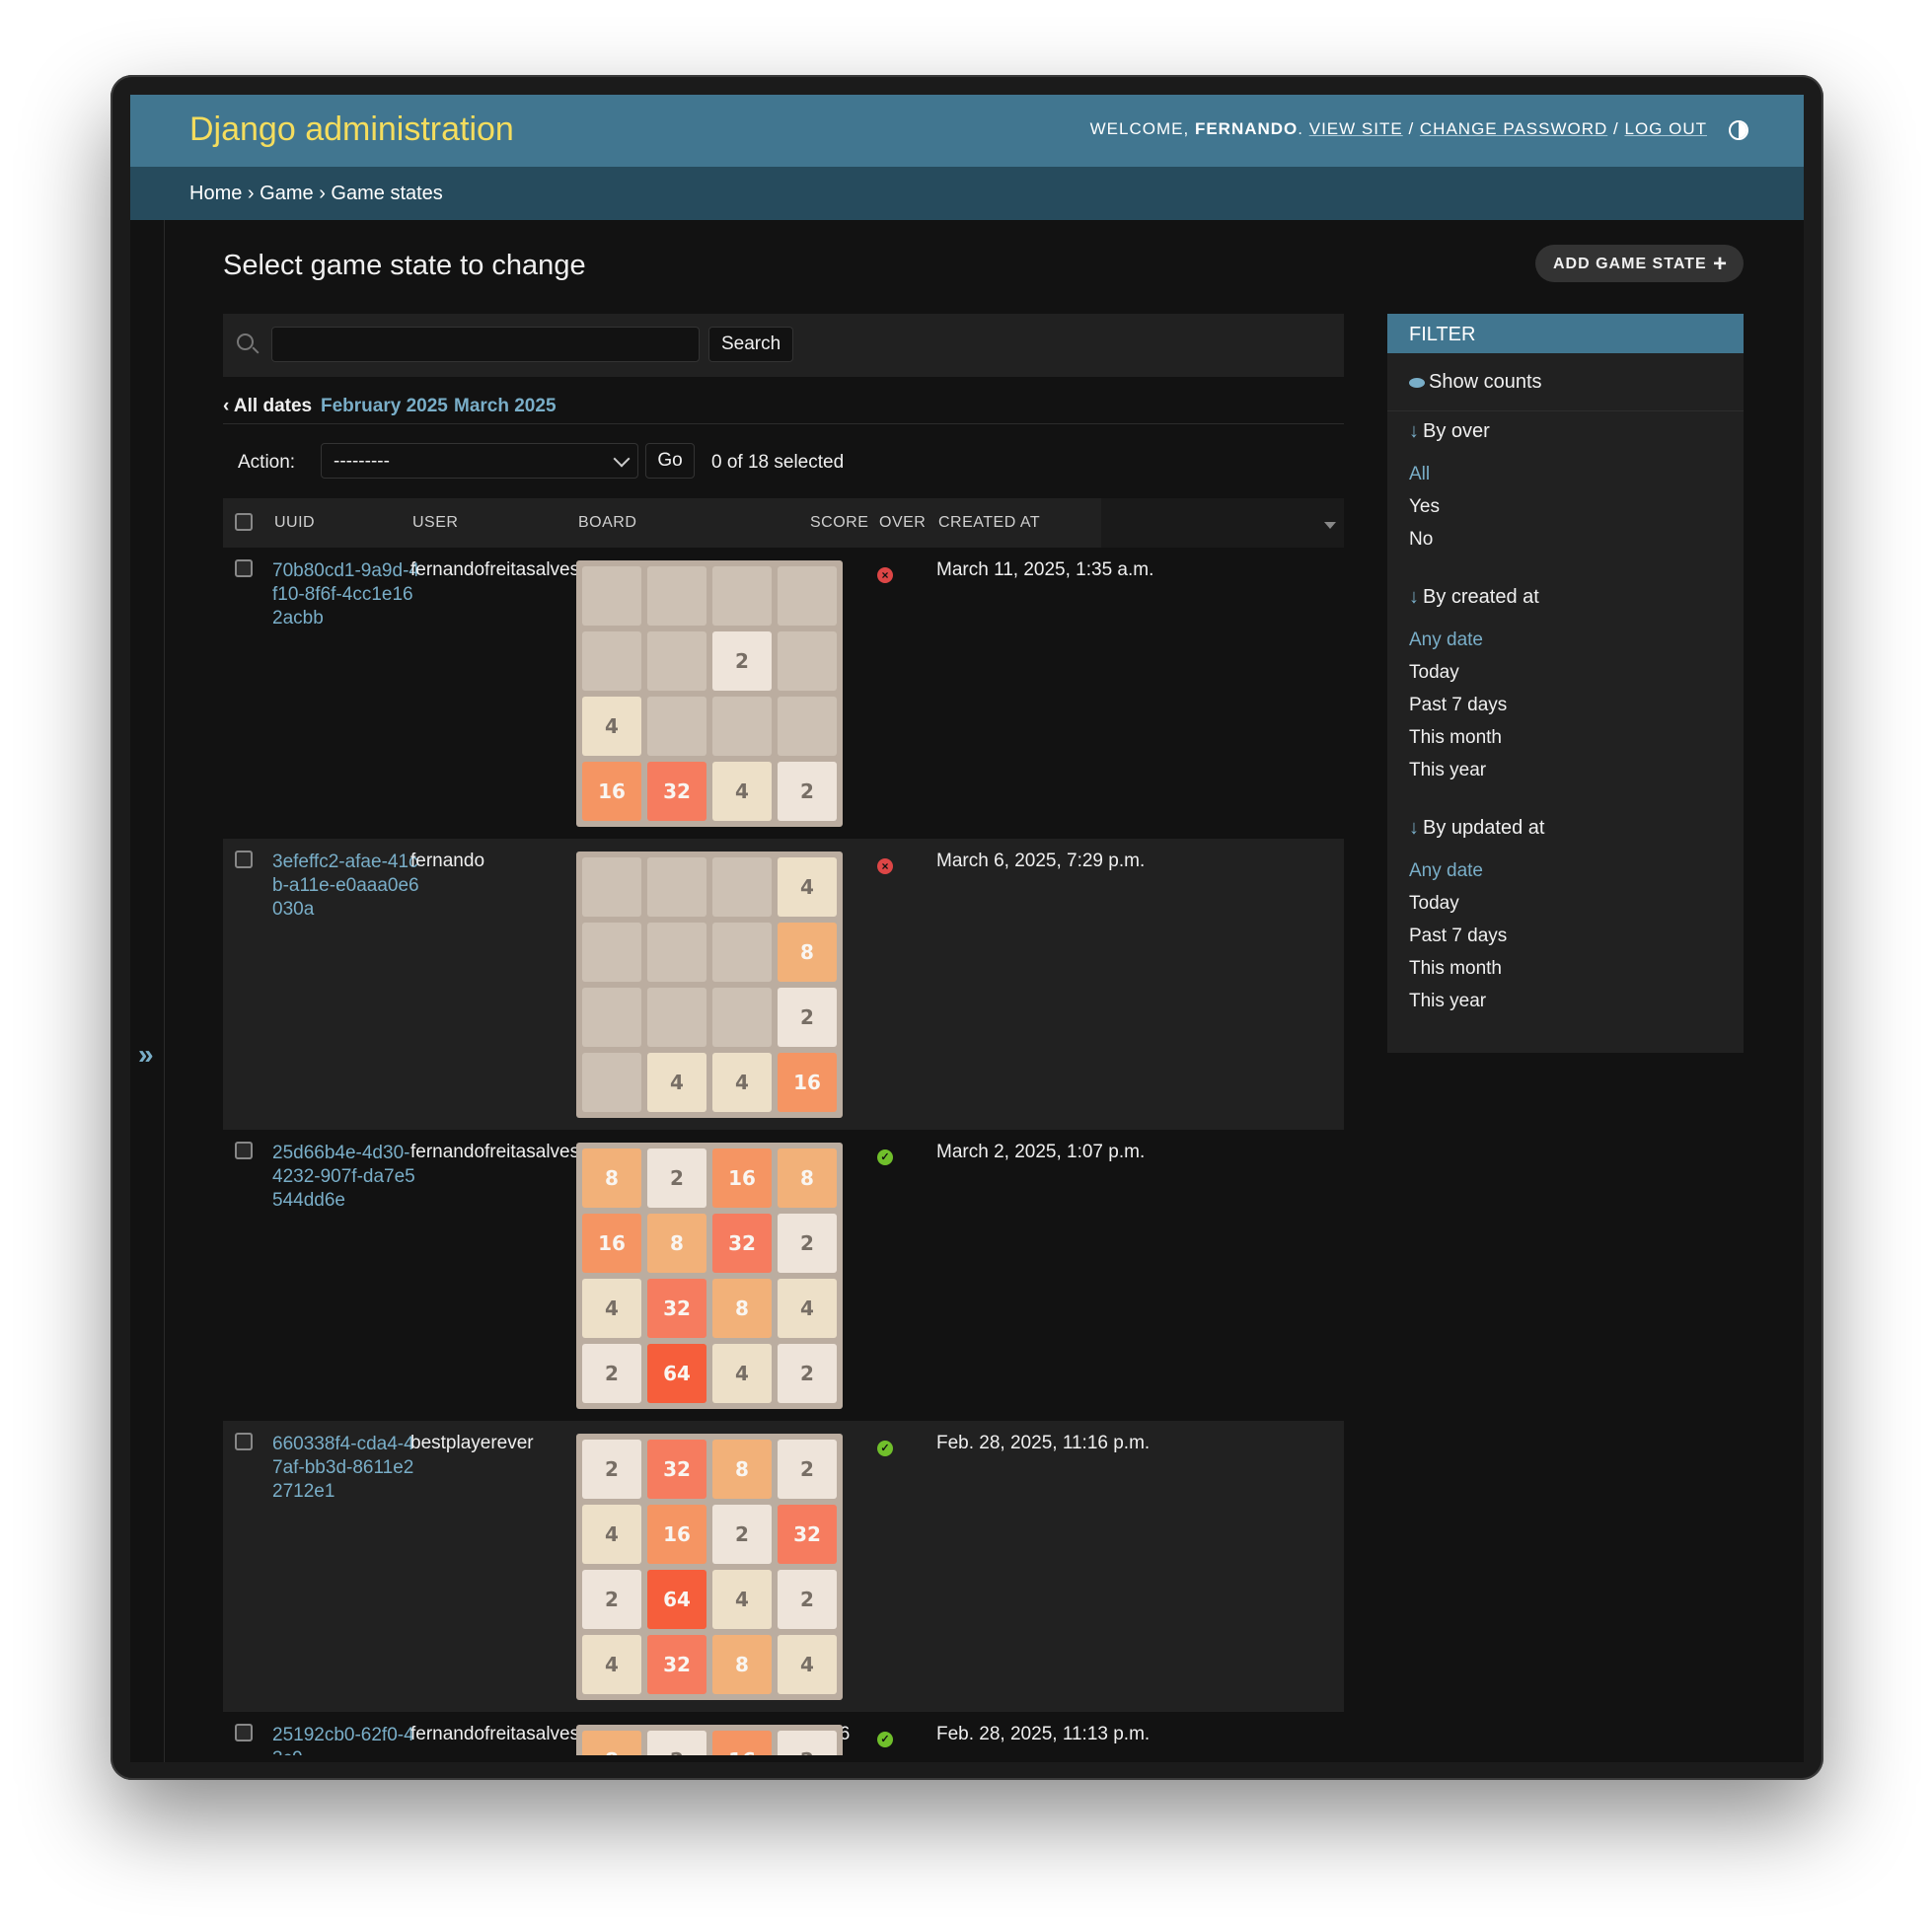  Describe the element at coordinates (622, 459) in the screenshot. I see `chevron-down-icon` at that location.